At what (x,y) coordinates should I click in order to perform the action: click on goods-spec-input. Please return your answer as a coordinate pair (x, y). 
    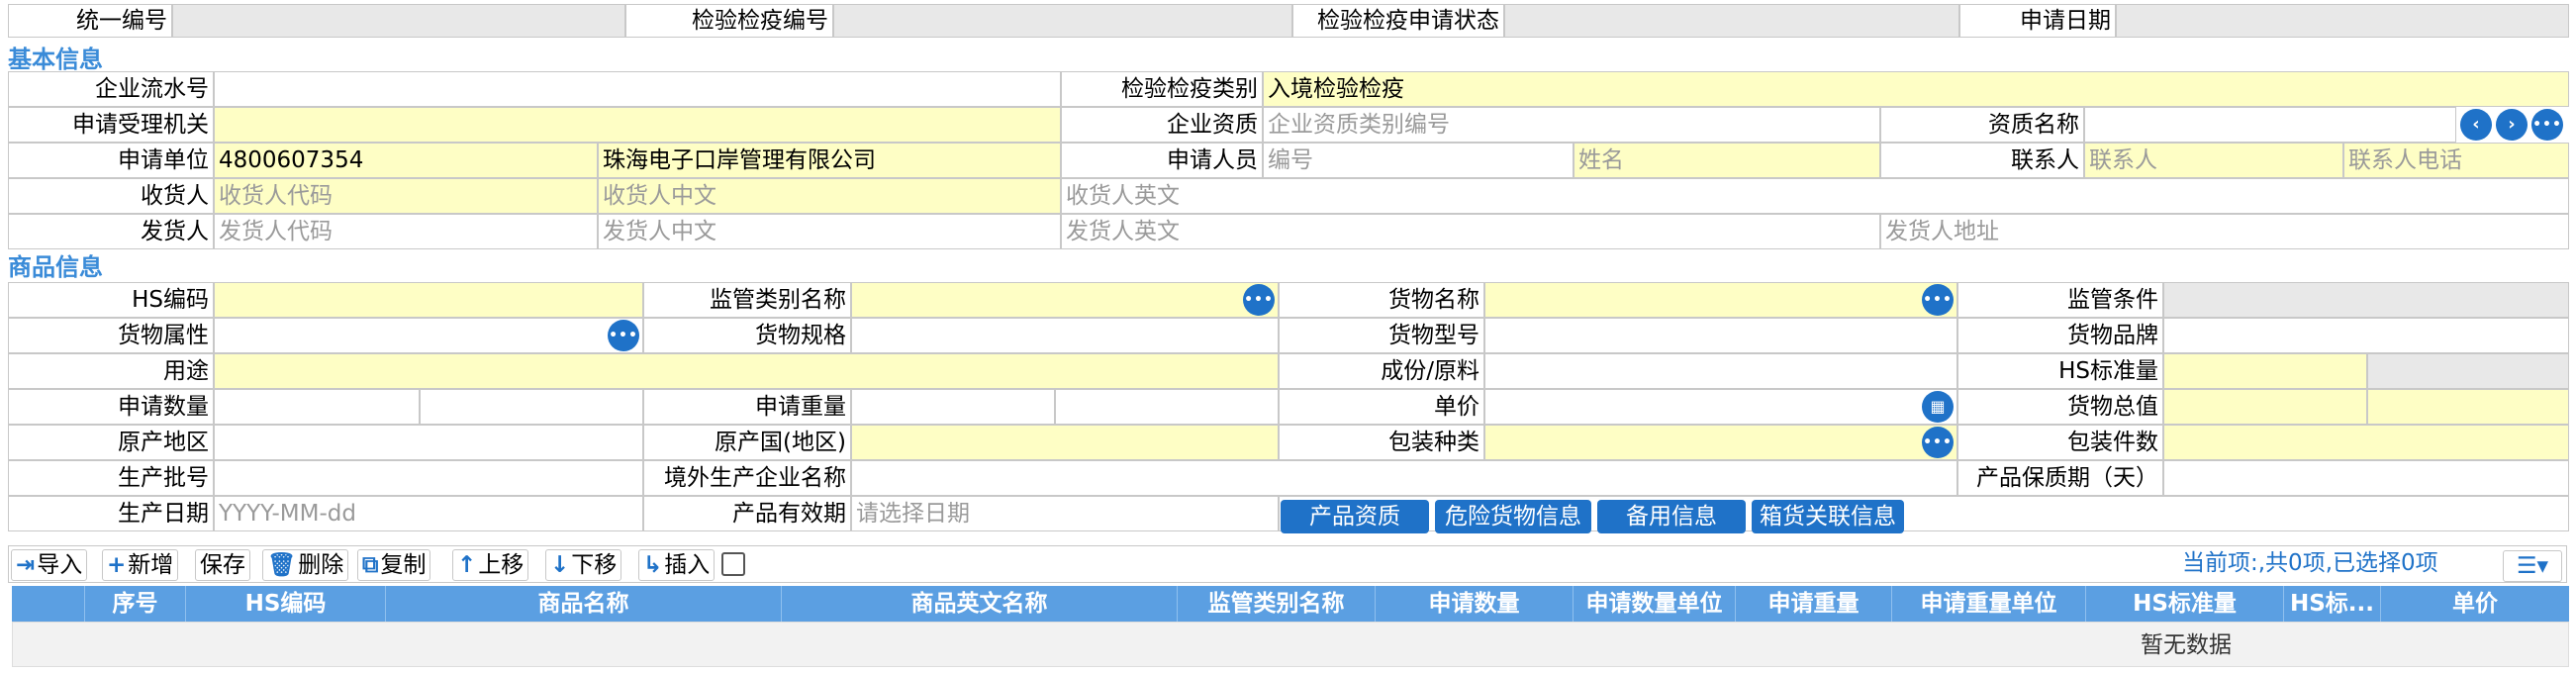
    Looking at the image, I should click on (1065, 335).